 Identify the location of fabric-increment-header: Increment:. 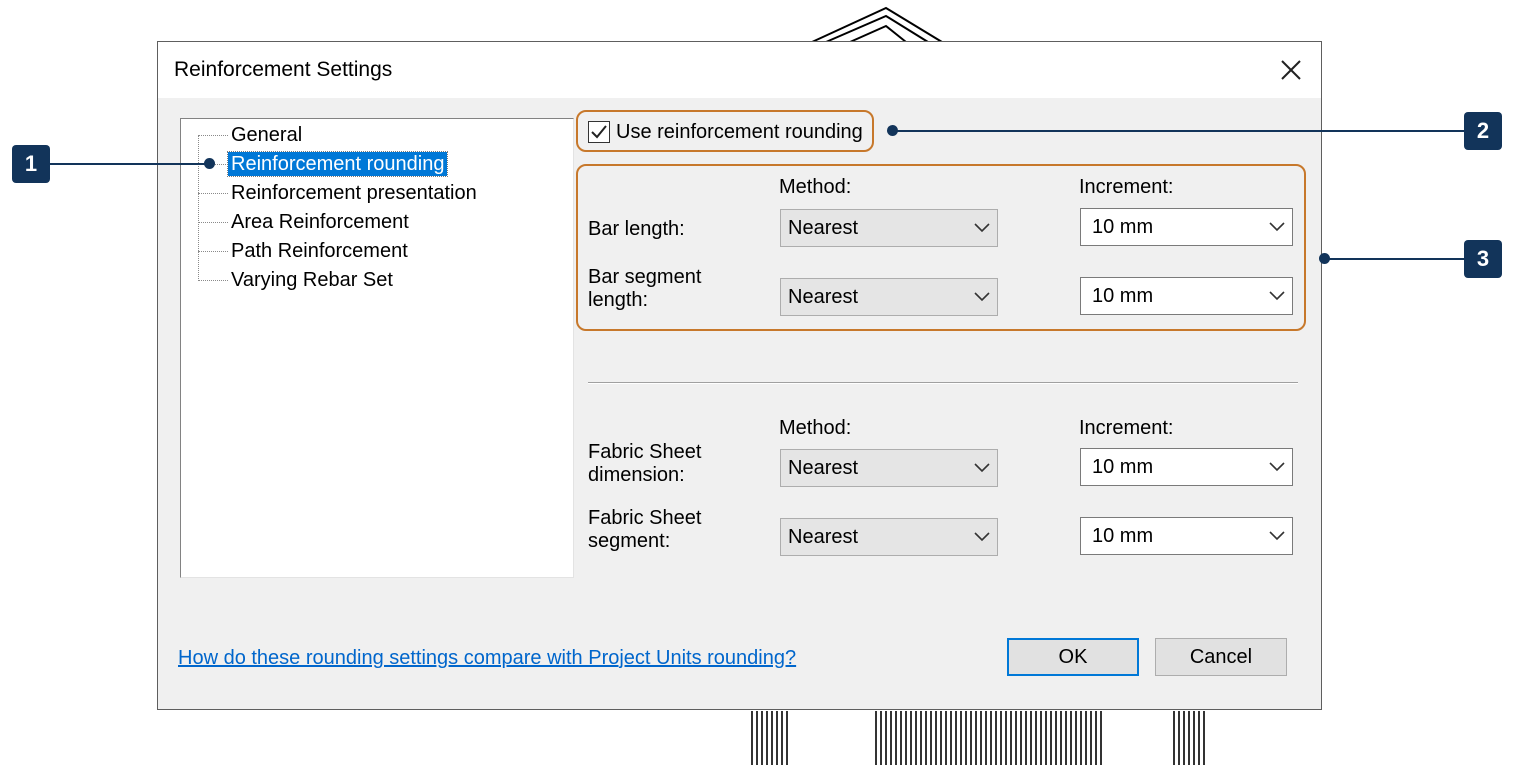
(1126, 428).